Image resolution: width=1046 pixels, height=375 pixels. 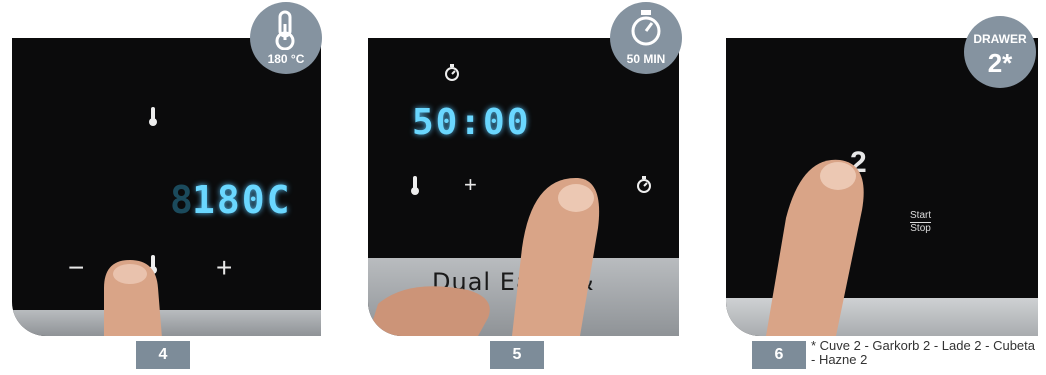 I want to click on stop-label: Stop, so click(x=920, y=228).